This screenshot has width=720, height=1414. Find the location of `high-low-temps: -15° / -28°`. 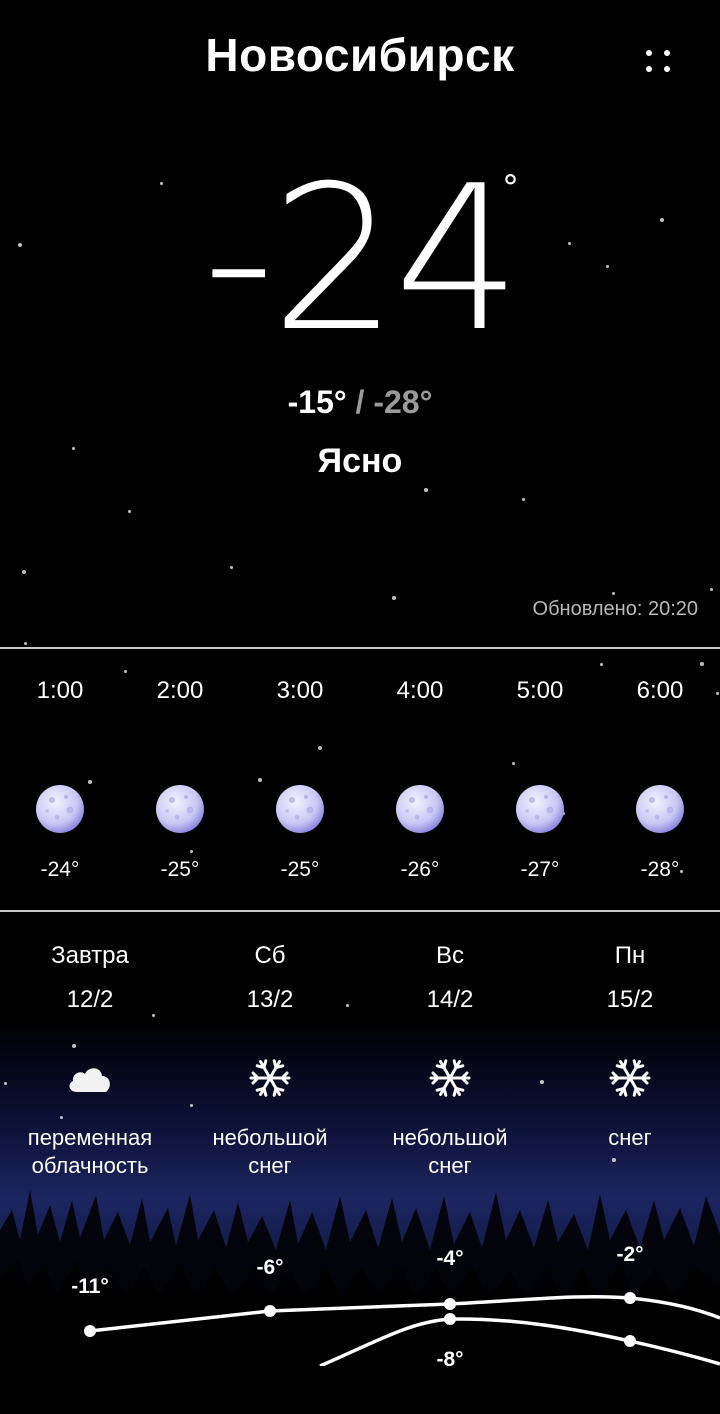

high-low-temps: -15° / -28° is located at coordinates (360, 402).